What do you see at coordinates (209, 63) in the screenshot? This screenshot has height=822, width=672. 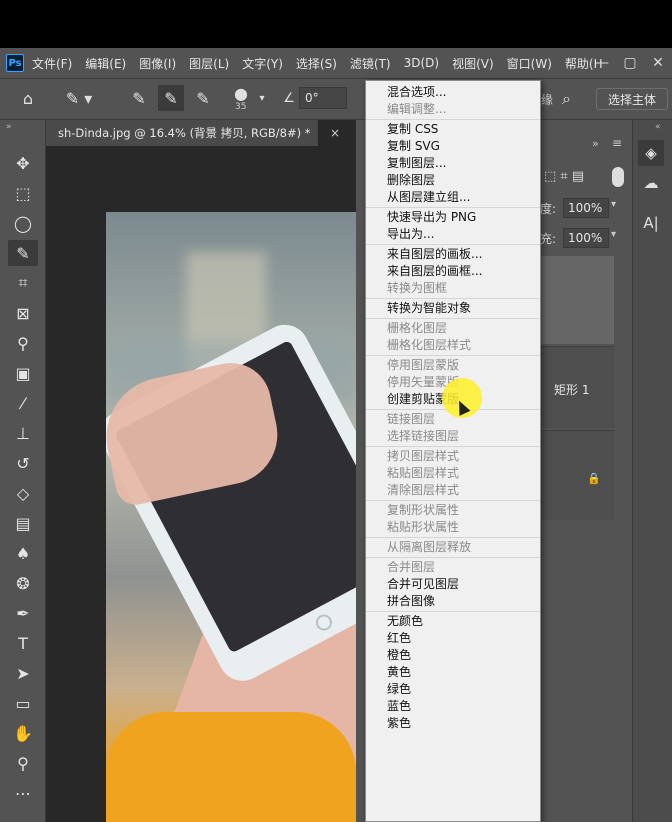 I see `menu-layer: 图层(L)` at bounding box center [209, 63].